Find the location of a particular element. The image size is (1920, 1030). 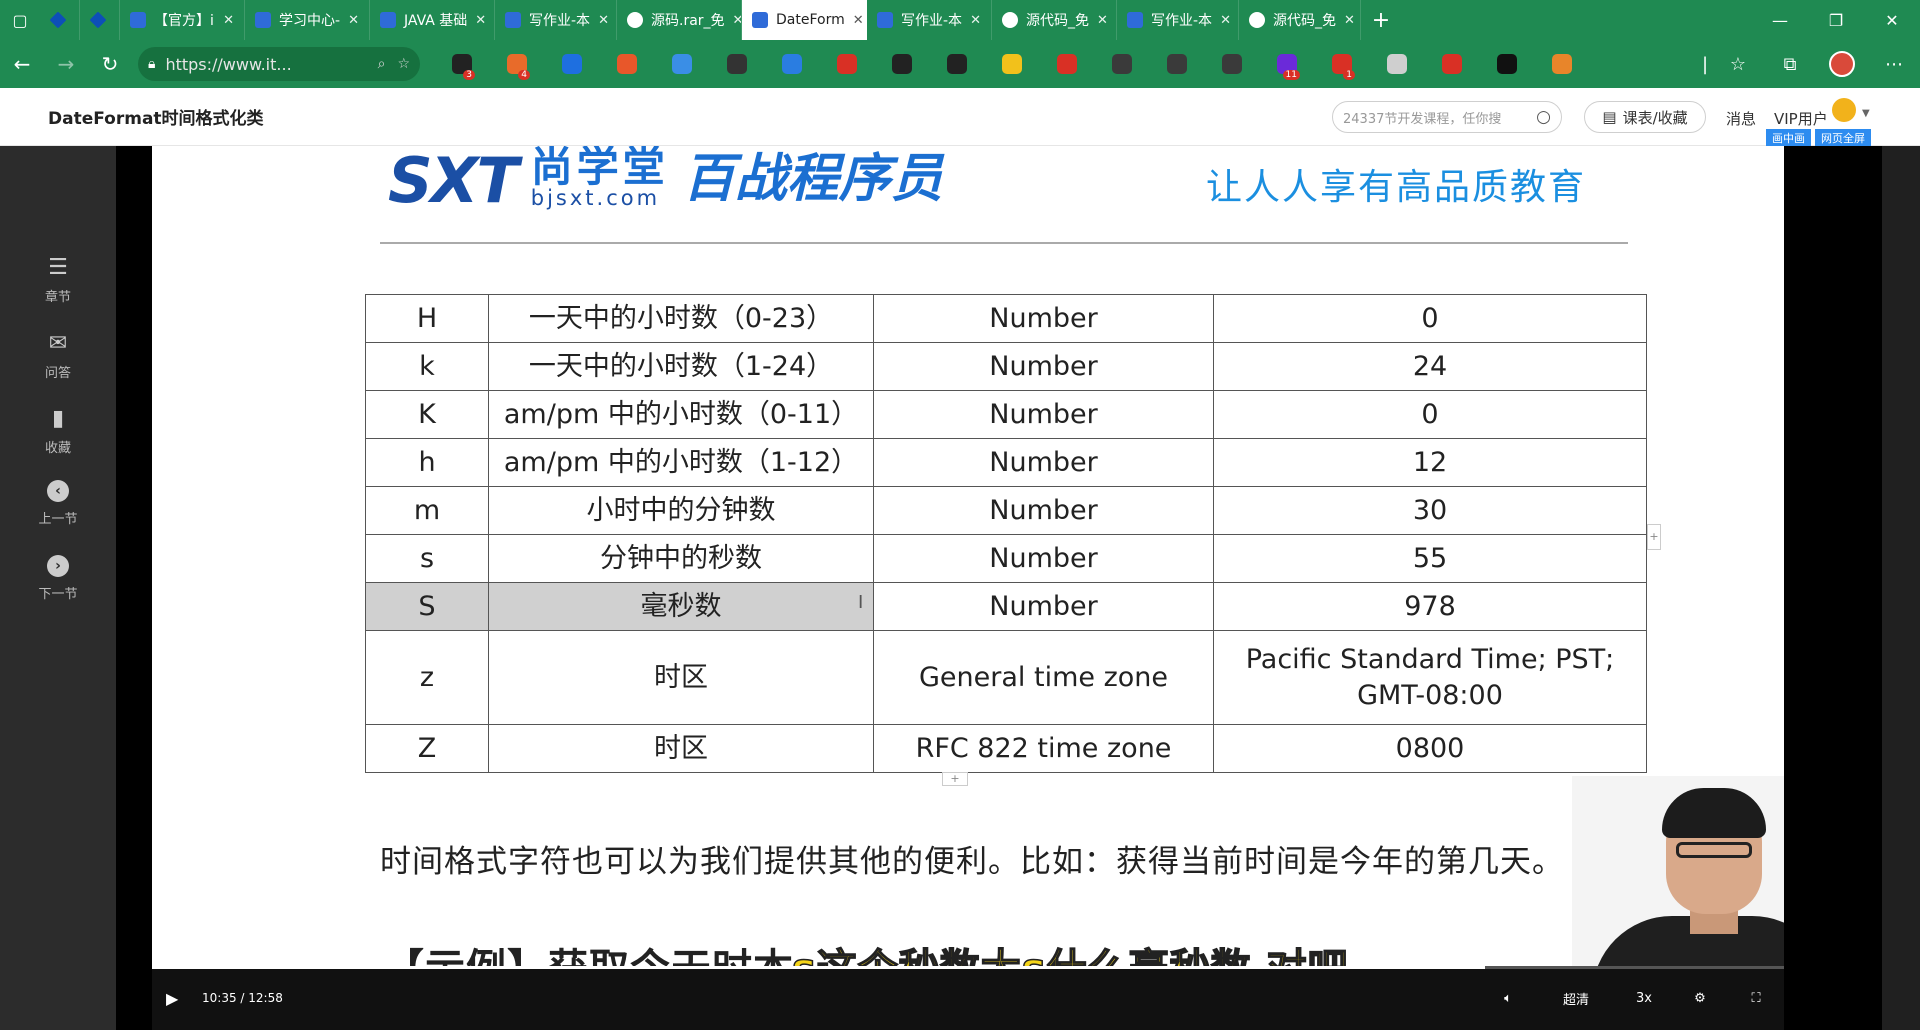

profile-avatar is located at coordinates (1842, 64).